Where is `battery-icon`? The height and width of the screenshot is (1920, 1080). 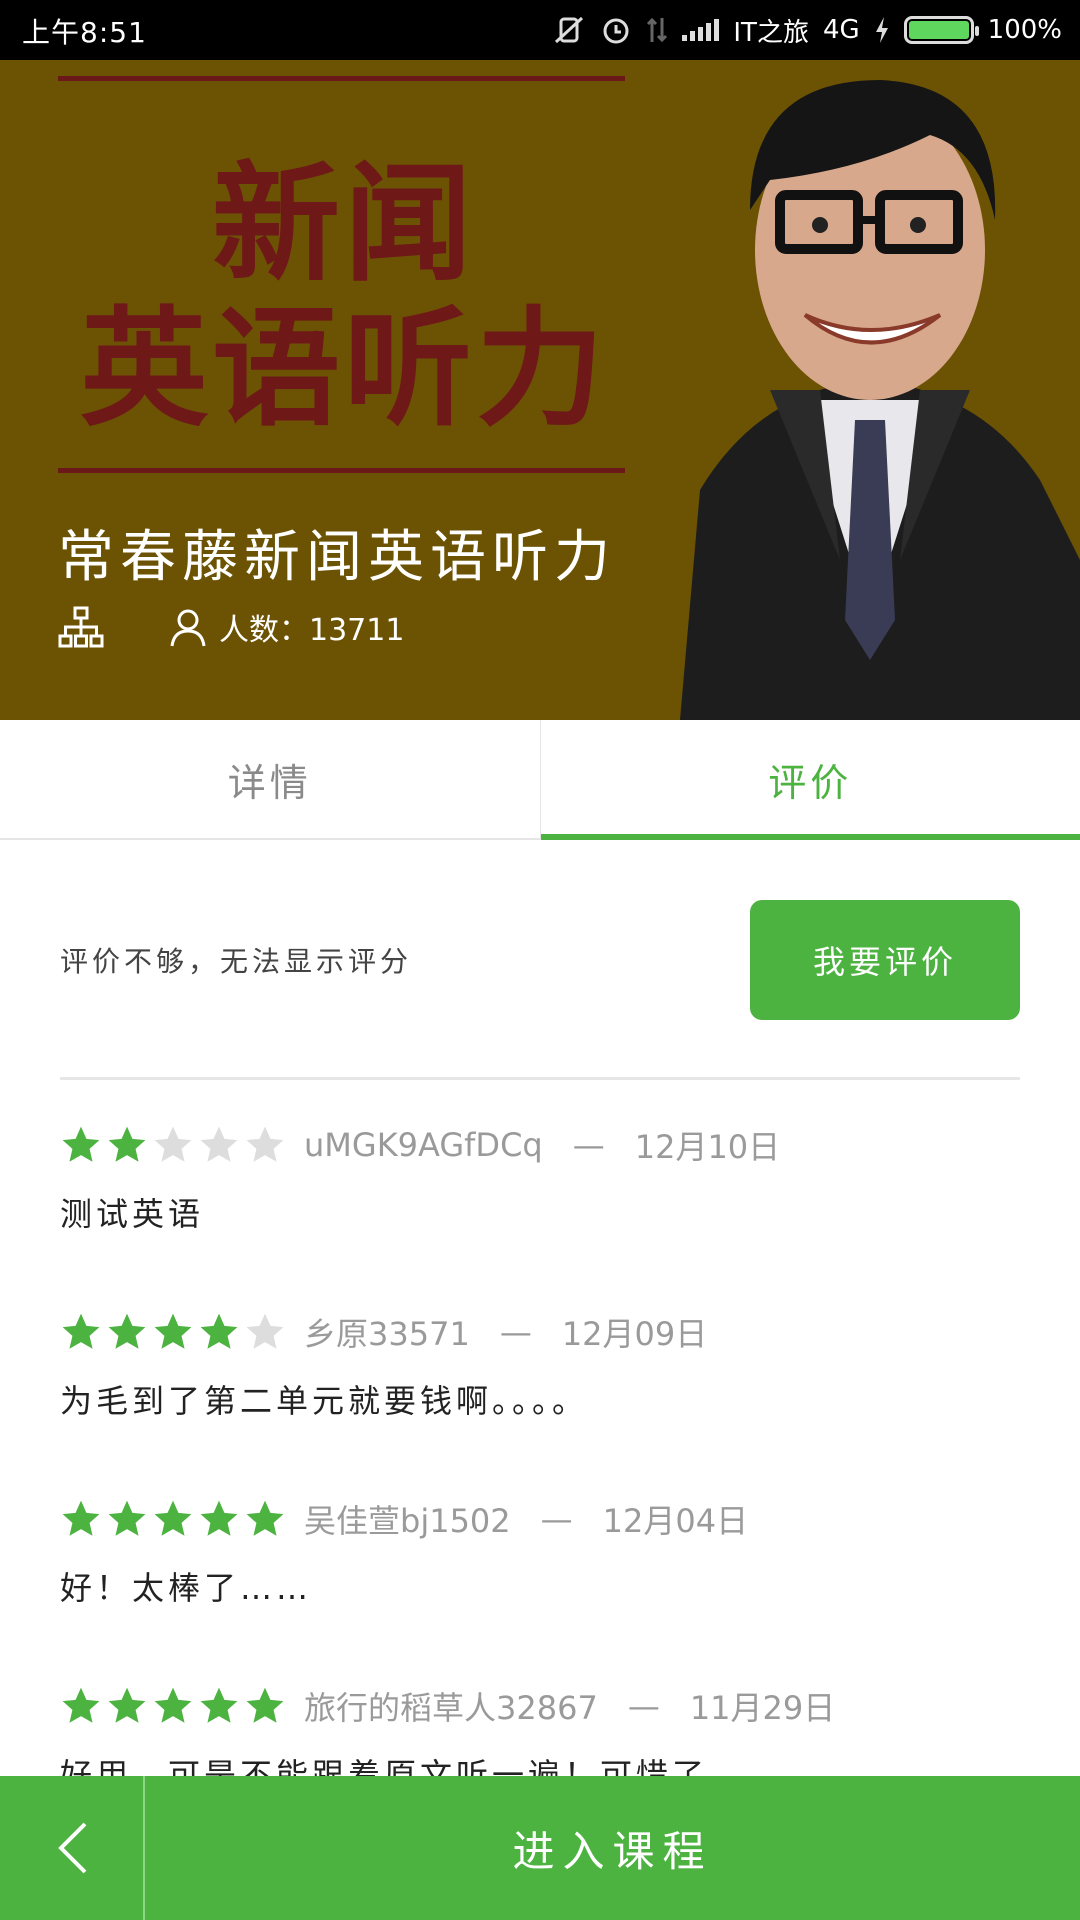
battery-icon is located at coordinates (941, 30).